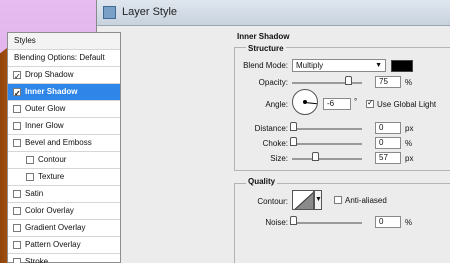 This screenshot has width=450, height=263. I want to click on style-item-label: Gradient Overlay, so click(55, 227).